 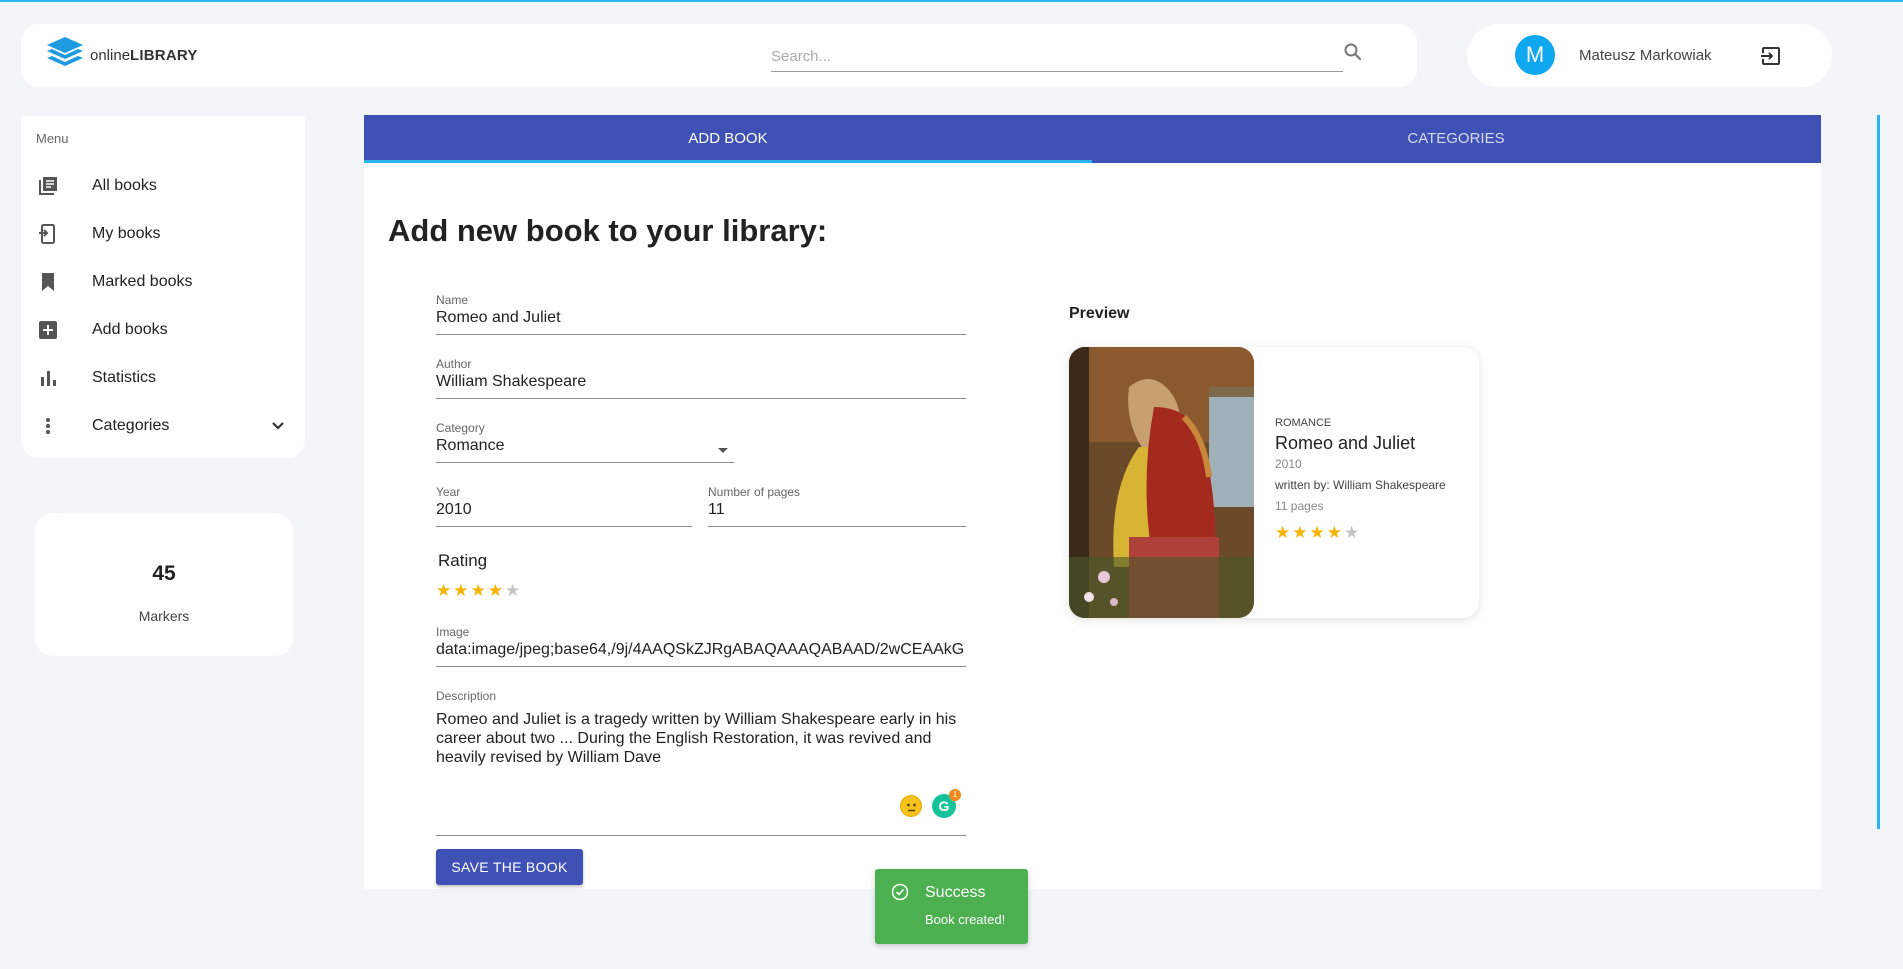 I want to click on author-field: Author William Shakespeare, so click(x=701, y=378).